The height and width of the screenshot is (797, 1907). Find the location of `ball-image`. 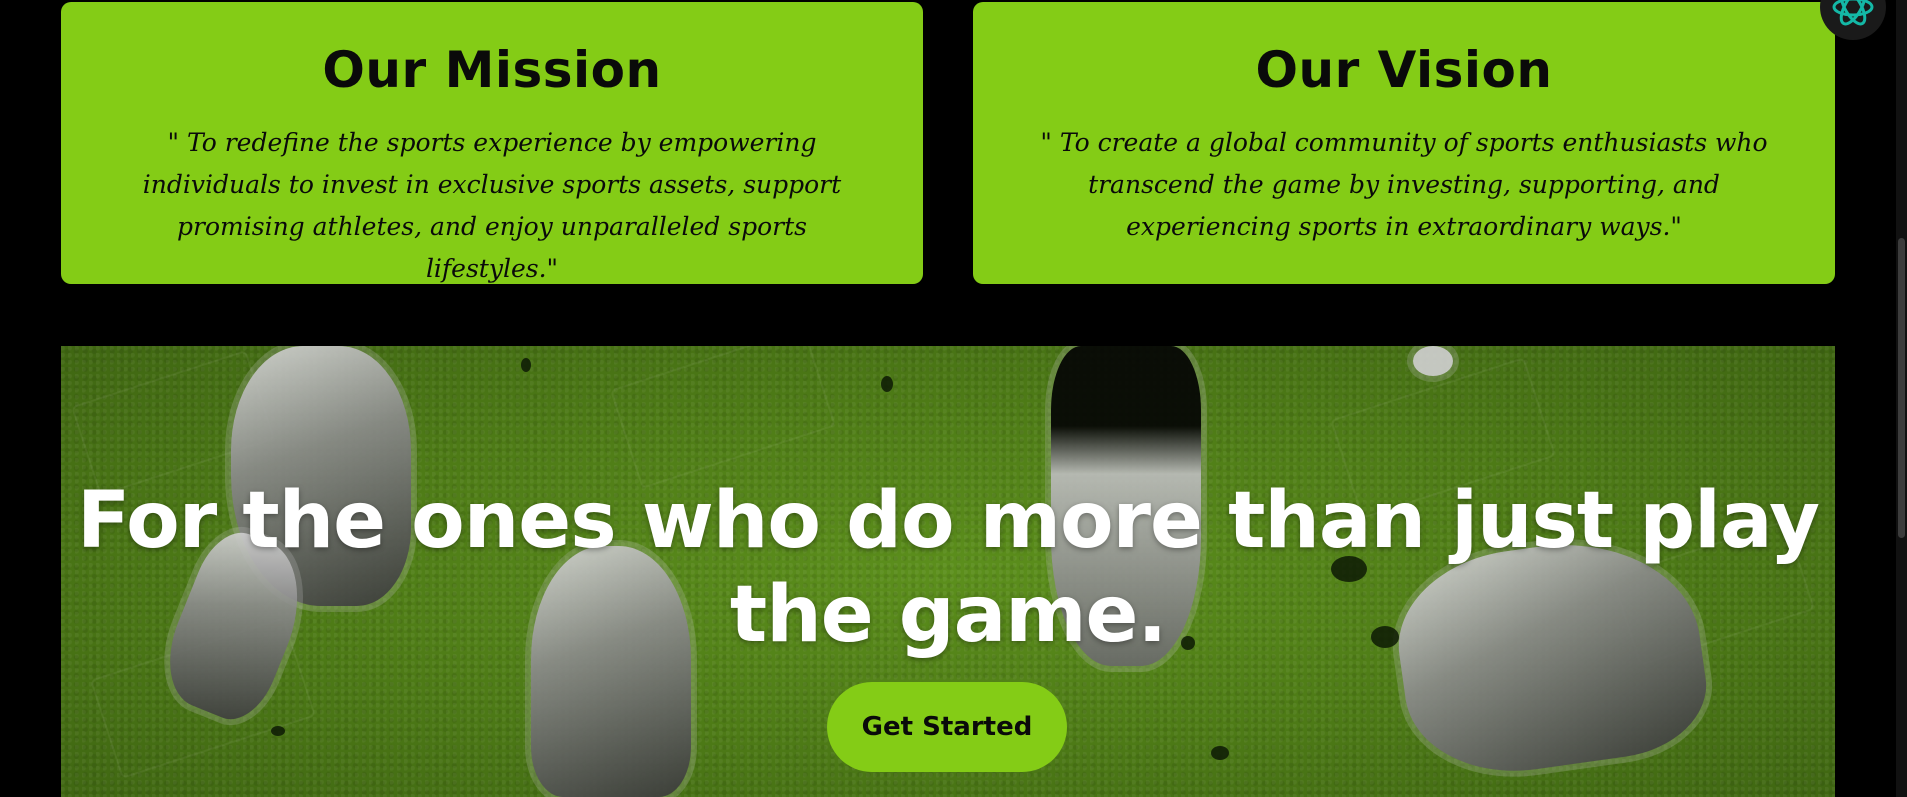

ball-image is located at coordinates (1433, 364).